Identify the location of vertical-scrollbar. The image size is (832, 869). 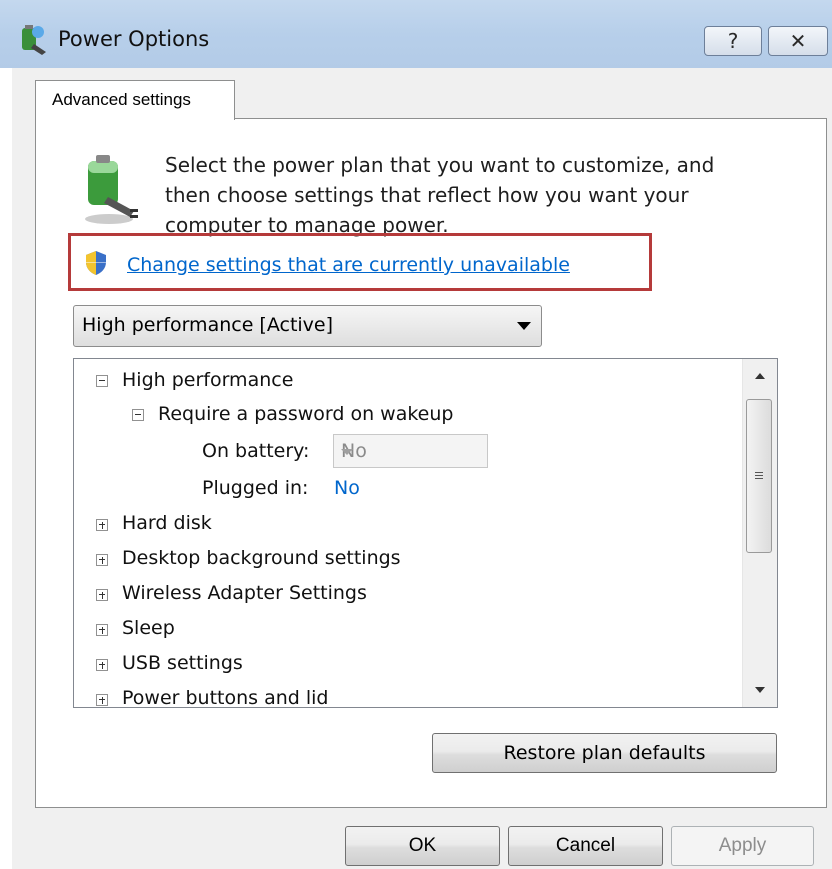
(759, 533).